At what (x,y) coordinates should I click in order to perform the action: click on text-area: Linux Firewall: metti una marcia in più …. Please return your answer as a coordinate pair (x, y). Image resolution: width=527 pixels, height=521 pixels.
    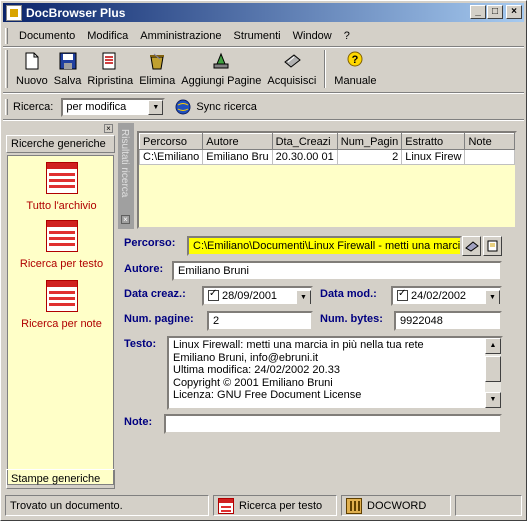
    Looking at the image, I should click on (335, 373).